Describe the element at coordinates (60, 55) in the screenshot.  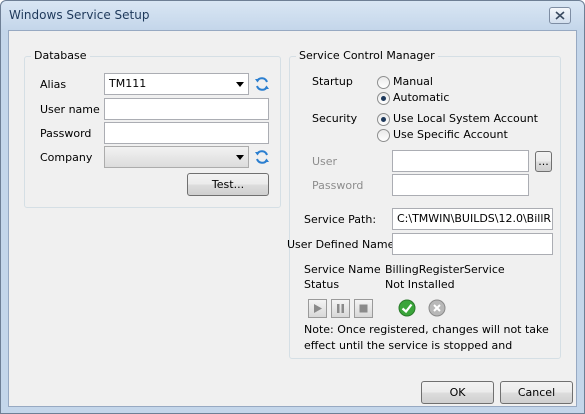
I see `database-group-title: Database` at that location.